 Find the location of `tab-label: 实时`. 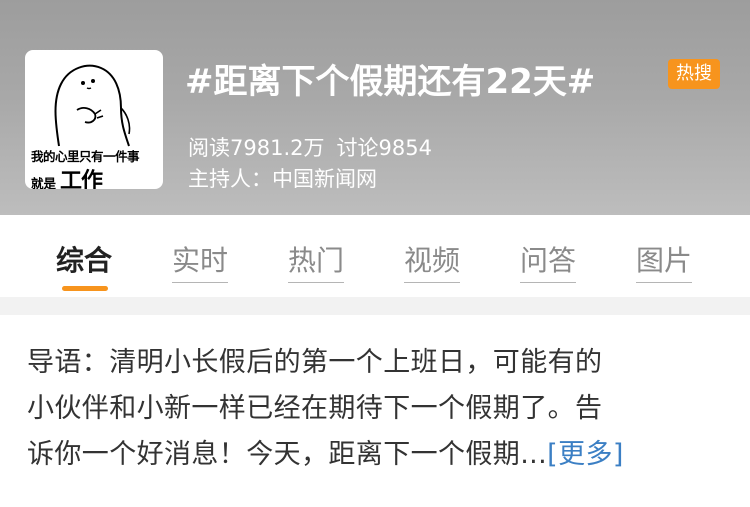

tab-label: 实时 is located at coordinates (200, 260).